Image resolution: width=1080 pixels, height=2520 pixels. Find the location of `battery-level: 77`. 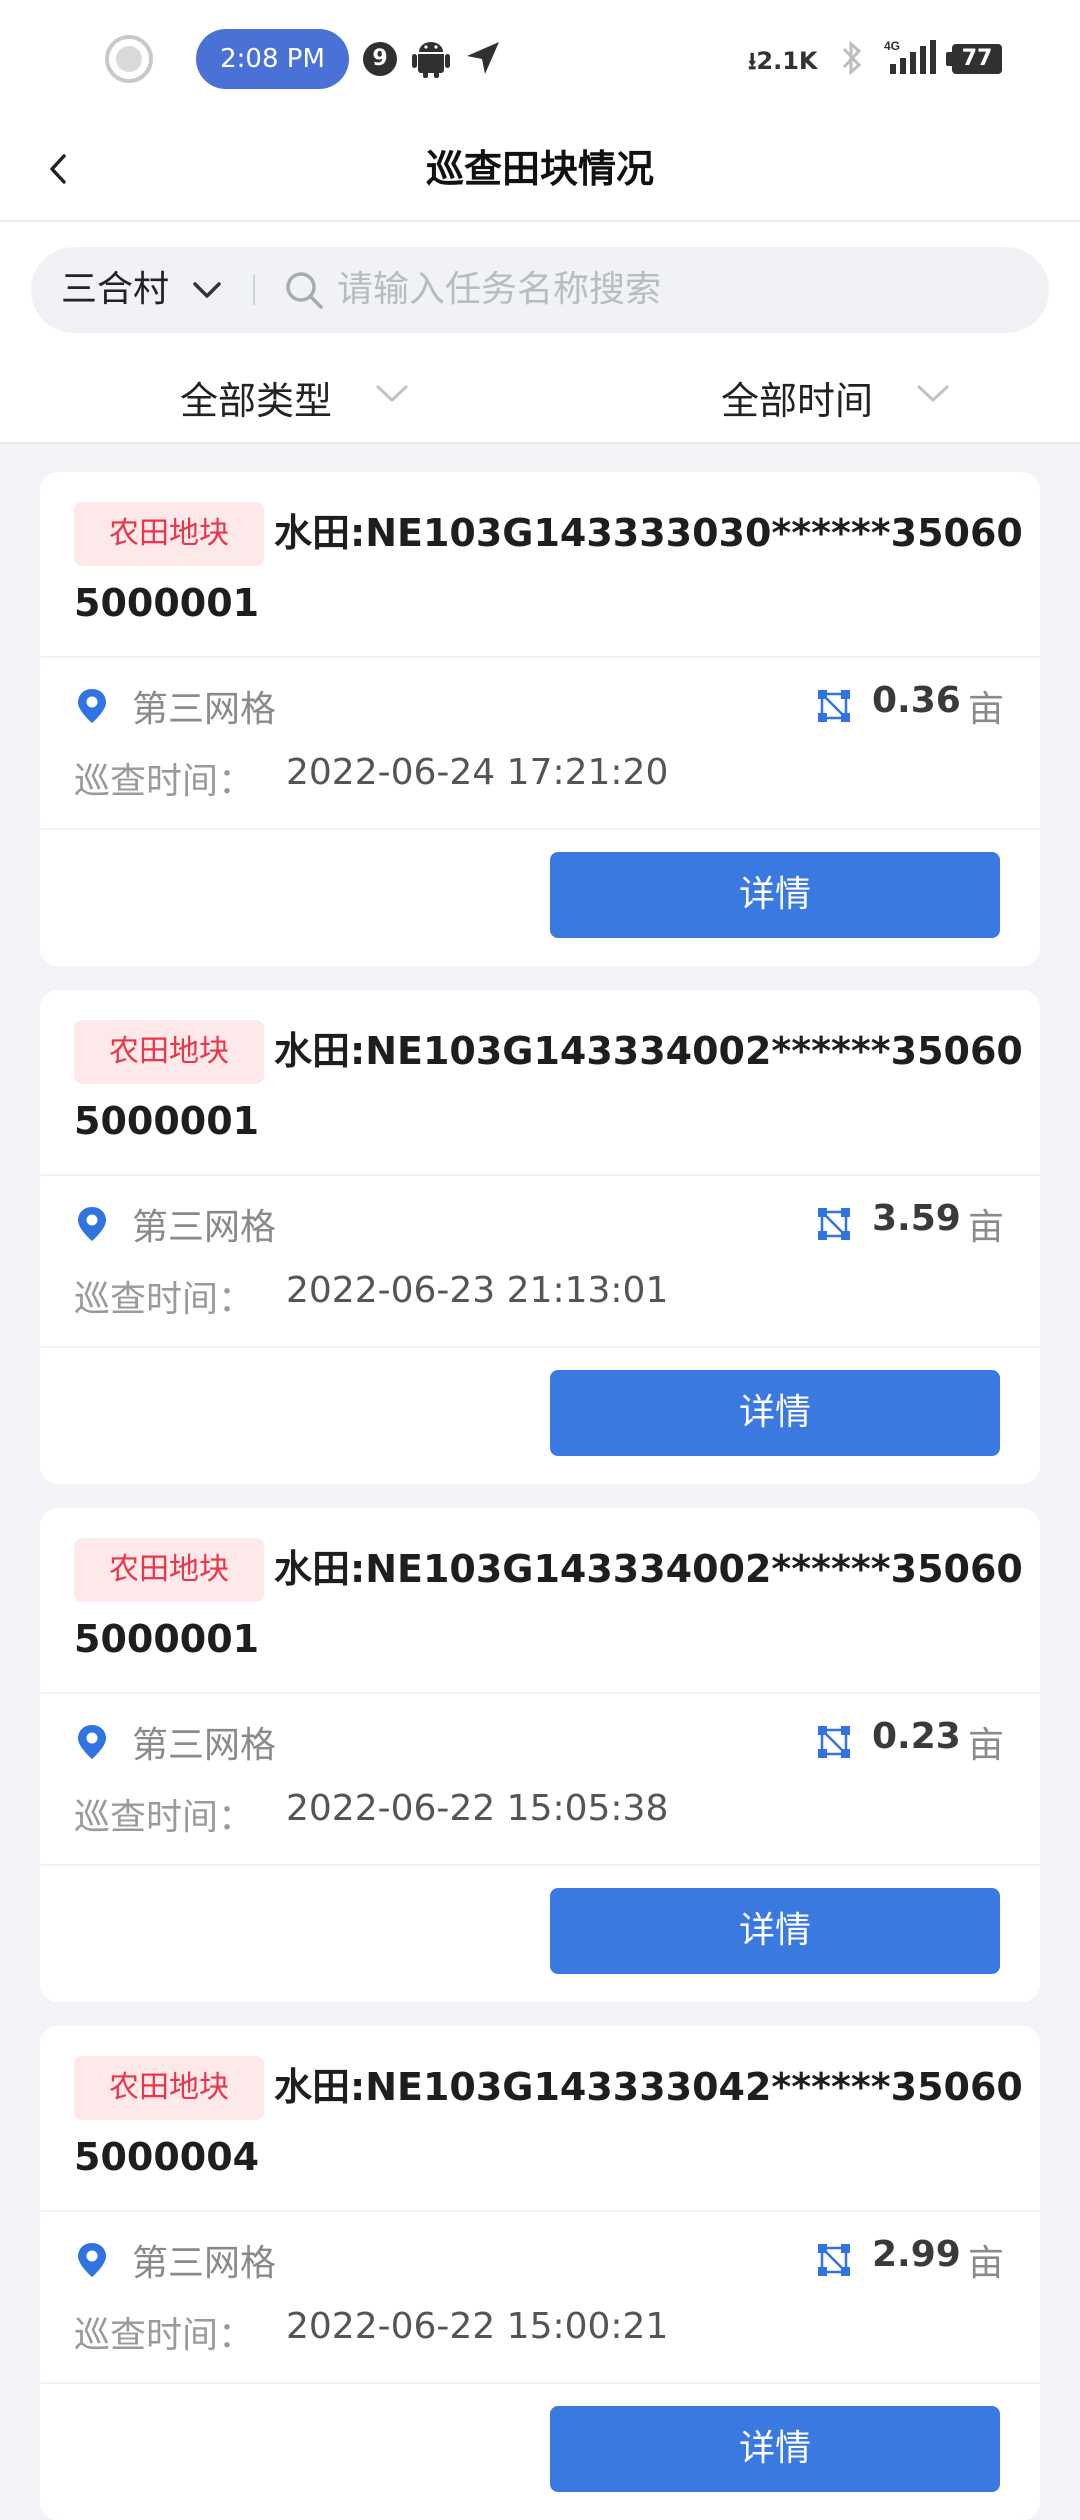

battery-level: 77 is located at coordinates (974, 59).